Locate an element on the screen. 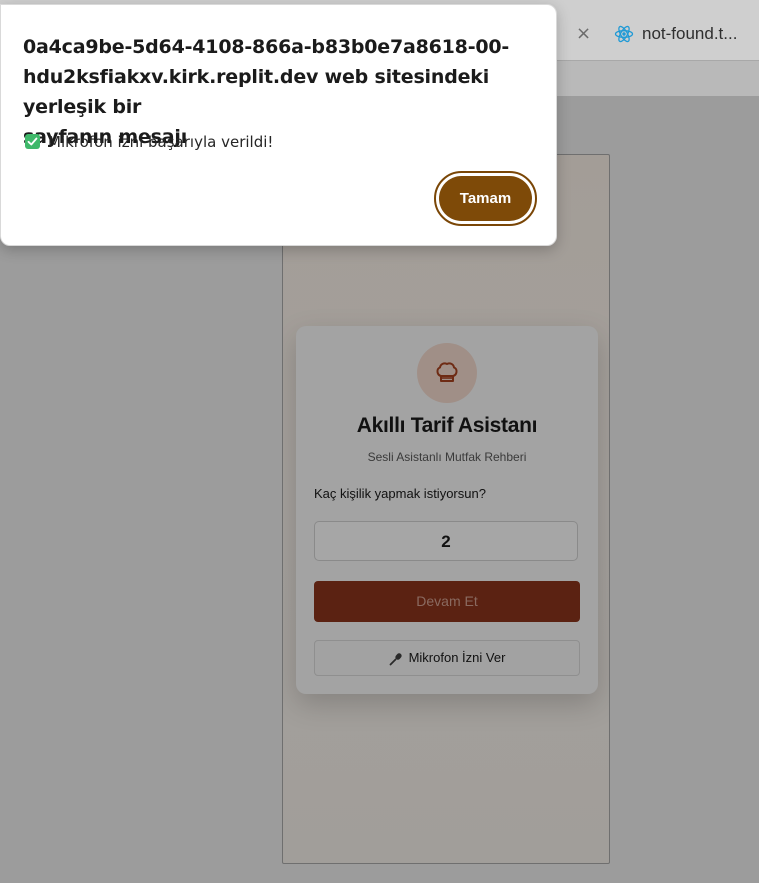  microphone-permission-button: Mikrofon İzni Ver is located at coordinates (447, 658).